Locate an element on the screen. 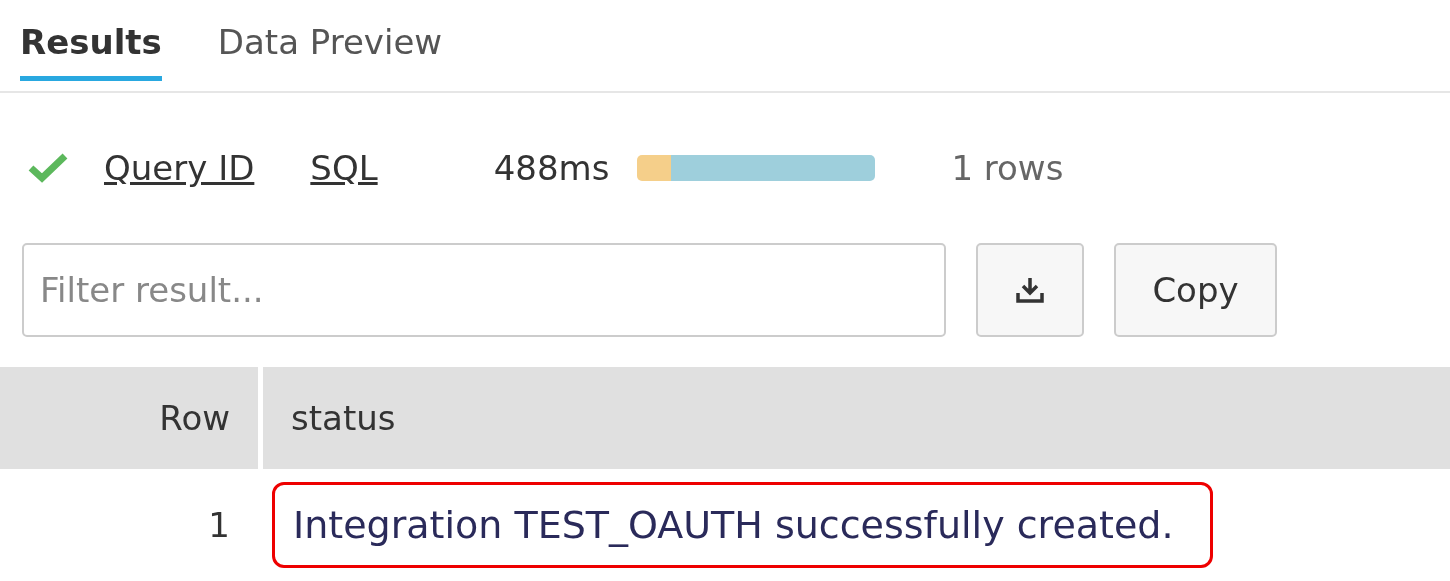  link: Query ID is located at coordinates (179, 168).